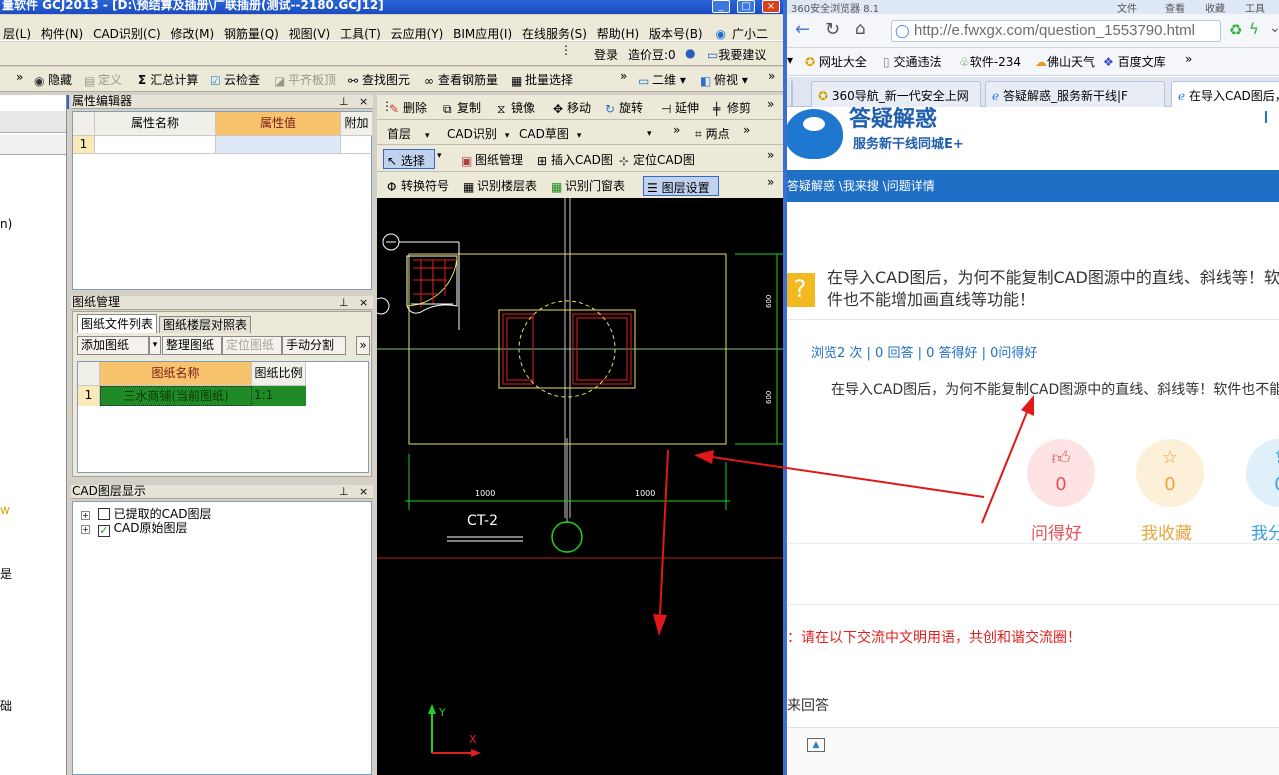 This screenshot has height=775, width=1279. I want to click on locate-drawing-button: 定位图纸, so click(252, 345).